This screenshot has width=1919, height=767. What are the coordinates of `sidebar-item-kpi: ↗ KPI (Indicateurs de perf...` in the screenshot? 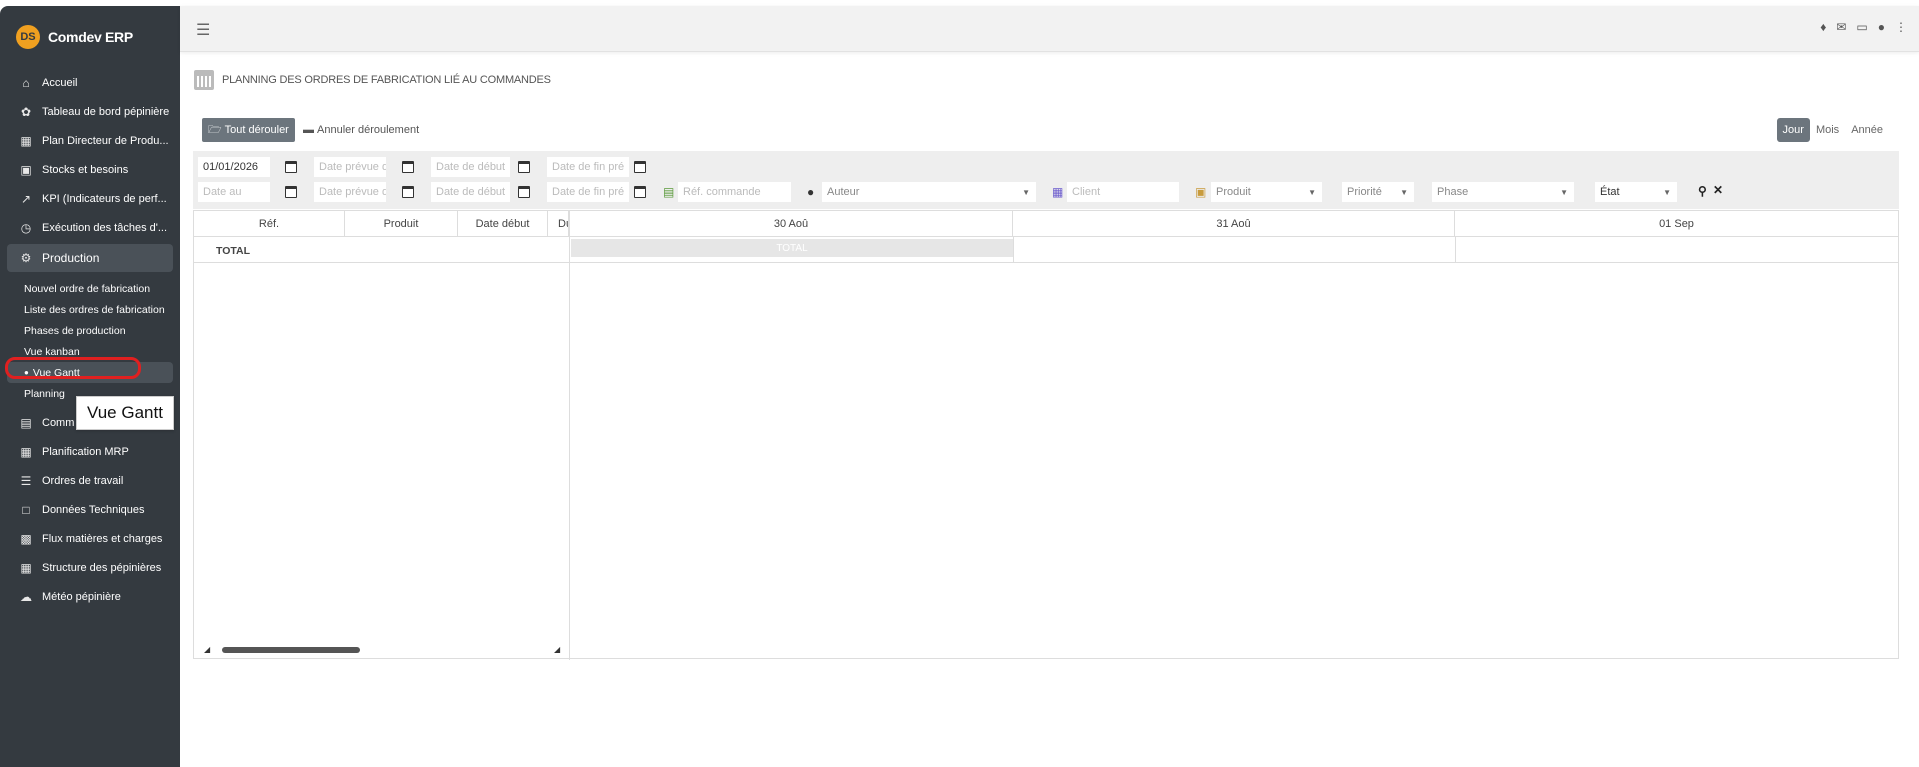 It's located at (90, 198).